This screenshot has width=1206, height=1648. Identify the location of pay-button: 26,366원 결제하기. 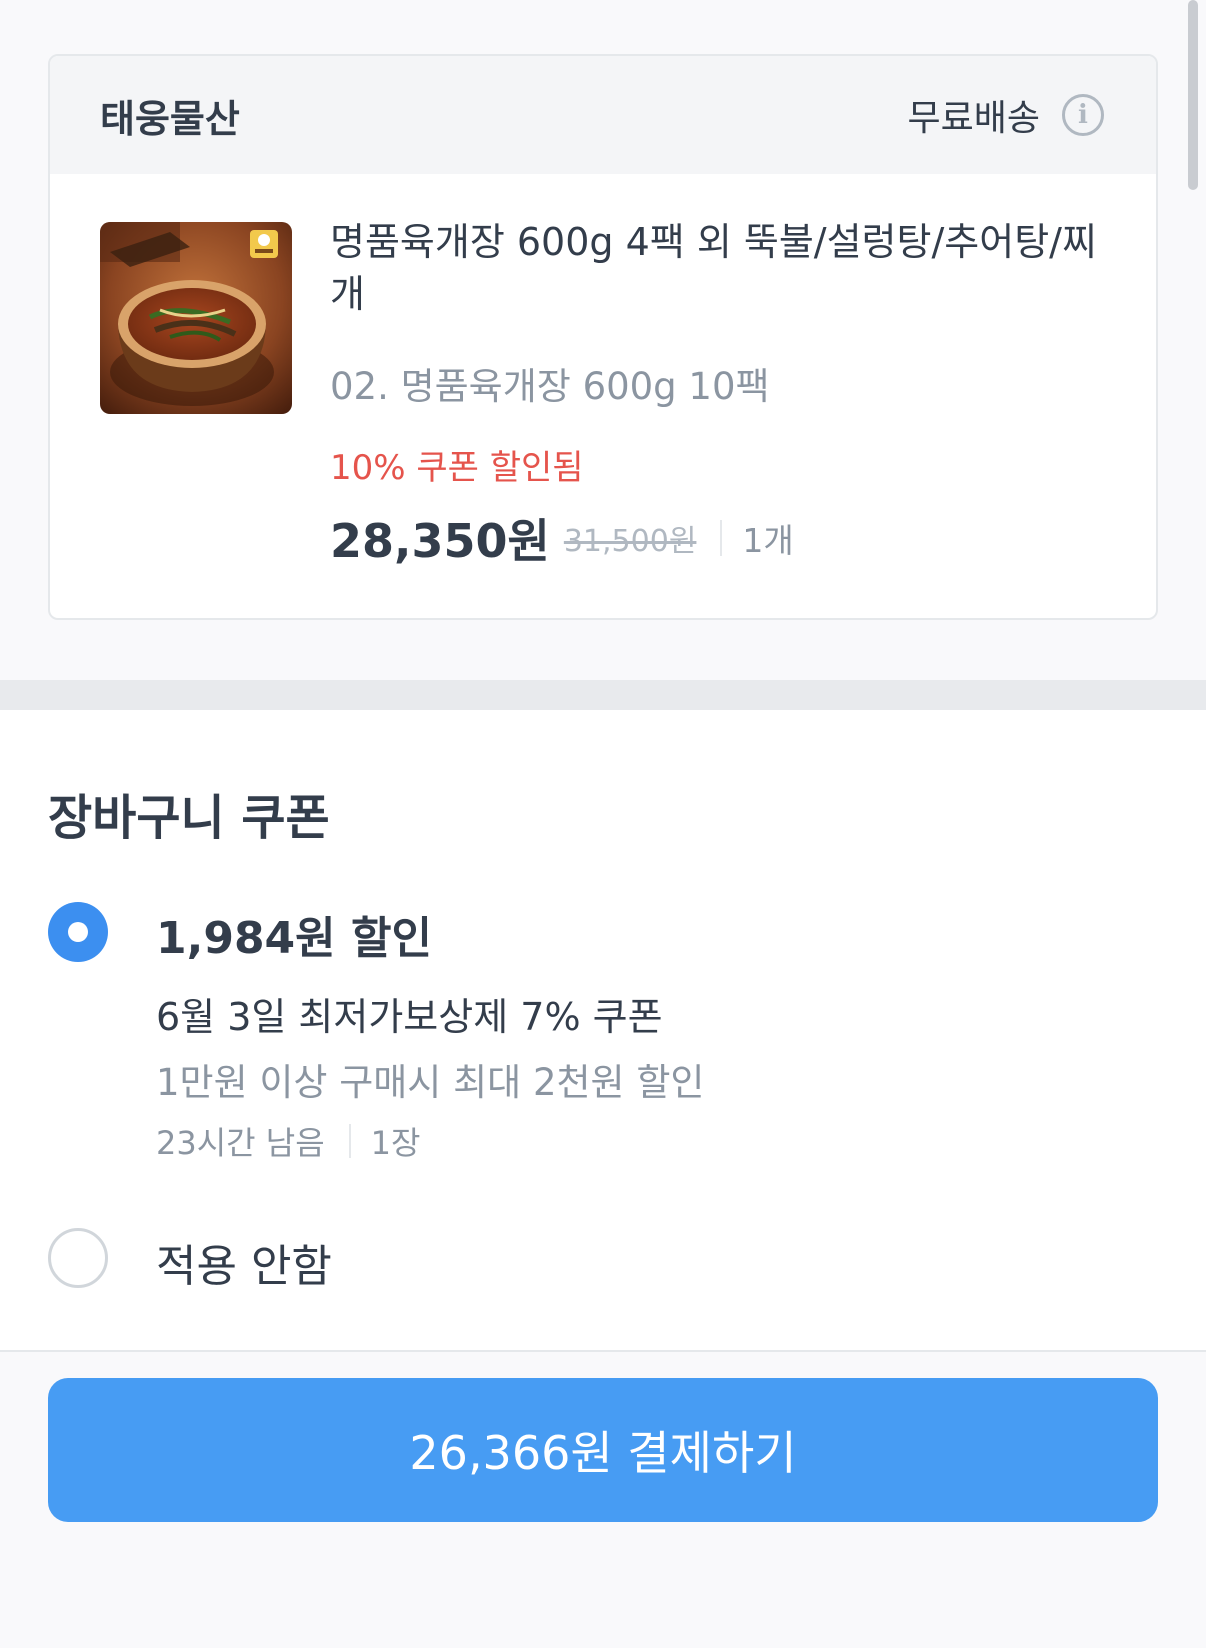
(603, 1450).